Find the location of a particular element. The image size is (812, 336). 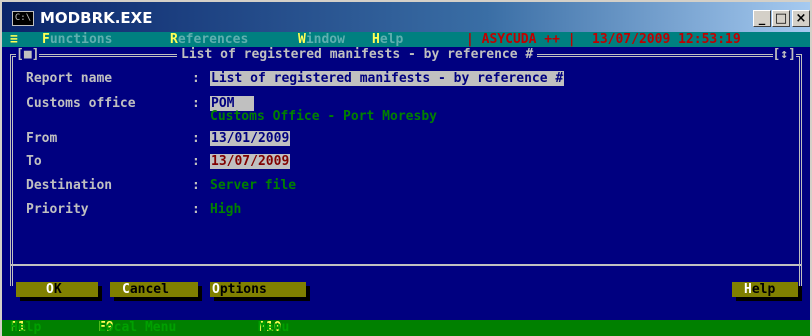

menu-references: References is located at coordinates (209, 39).